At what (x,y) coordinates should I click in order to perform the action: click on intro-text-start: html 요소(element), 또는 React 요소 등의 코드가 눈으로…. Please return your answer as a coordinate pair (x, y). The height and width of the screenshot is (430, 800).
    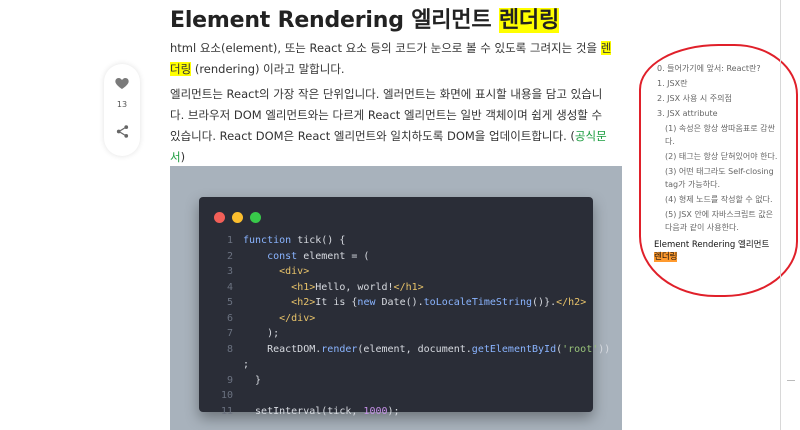
    Looking at the image, I should click on (385, 48).